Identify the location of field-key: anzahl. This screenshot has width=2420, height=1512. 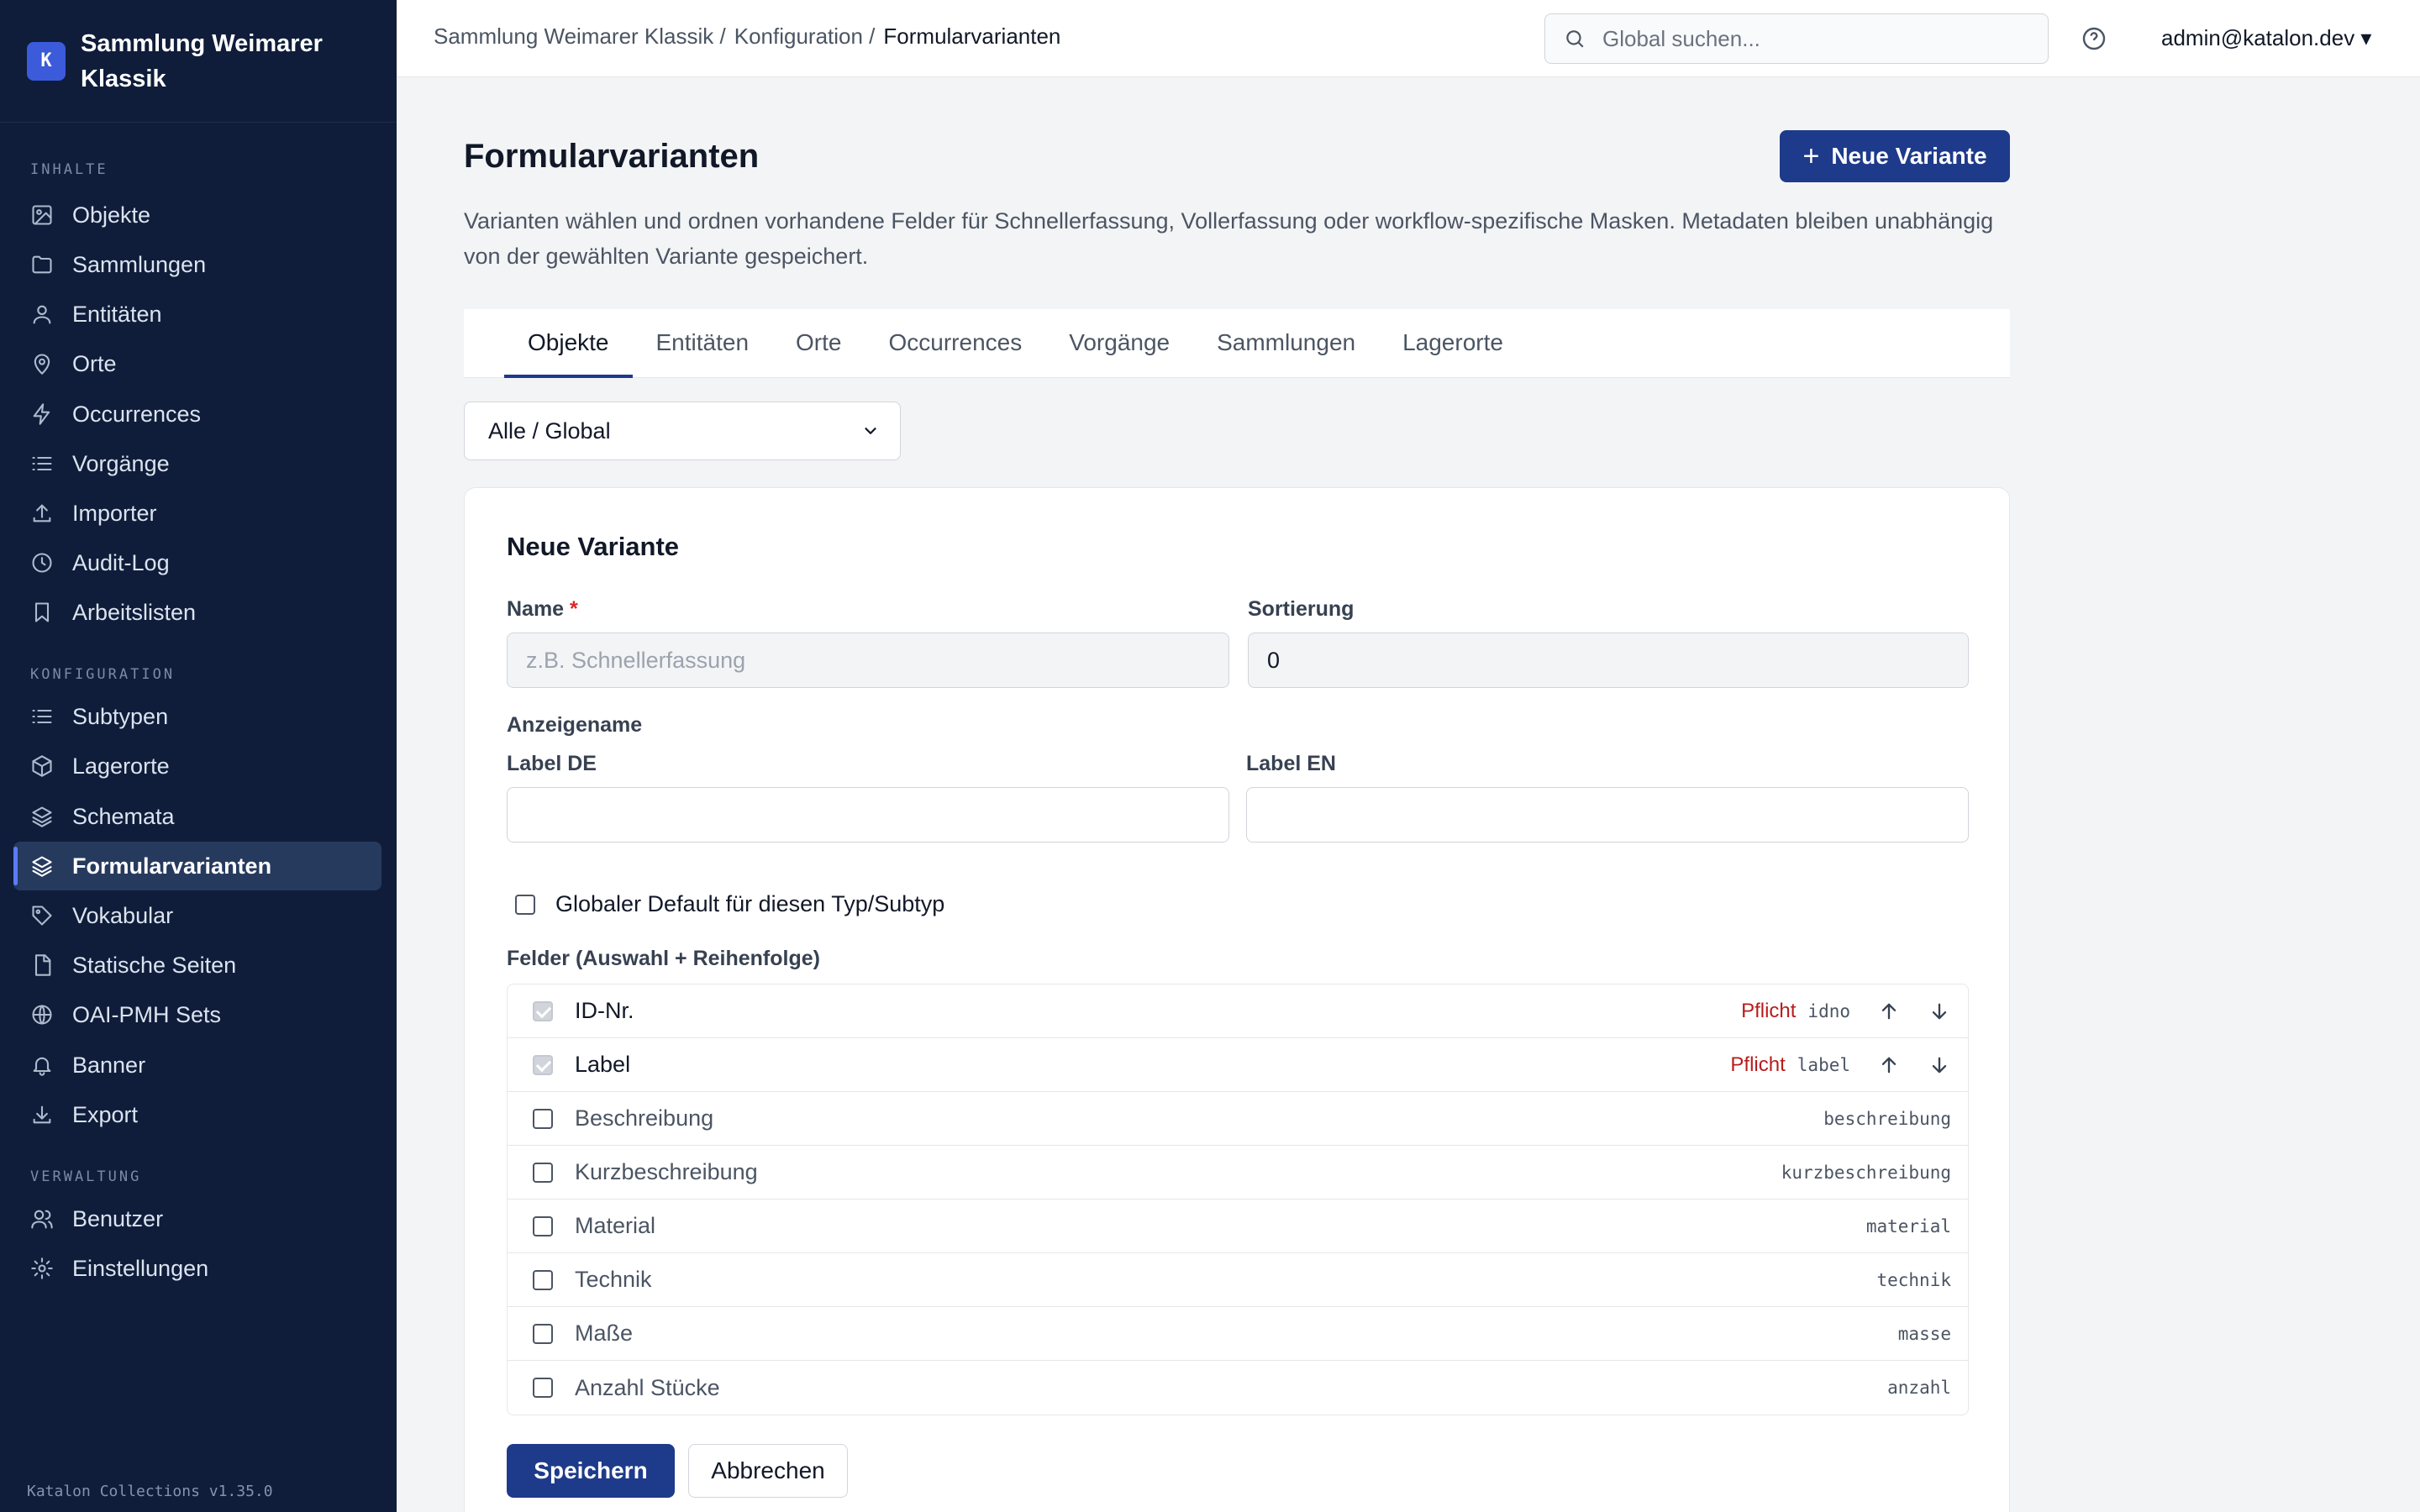
(1919, 1388).